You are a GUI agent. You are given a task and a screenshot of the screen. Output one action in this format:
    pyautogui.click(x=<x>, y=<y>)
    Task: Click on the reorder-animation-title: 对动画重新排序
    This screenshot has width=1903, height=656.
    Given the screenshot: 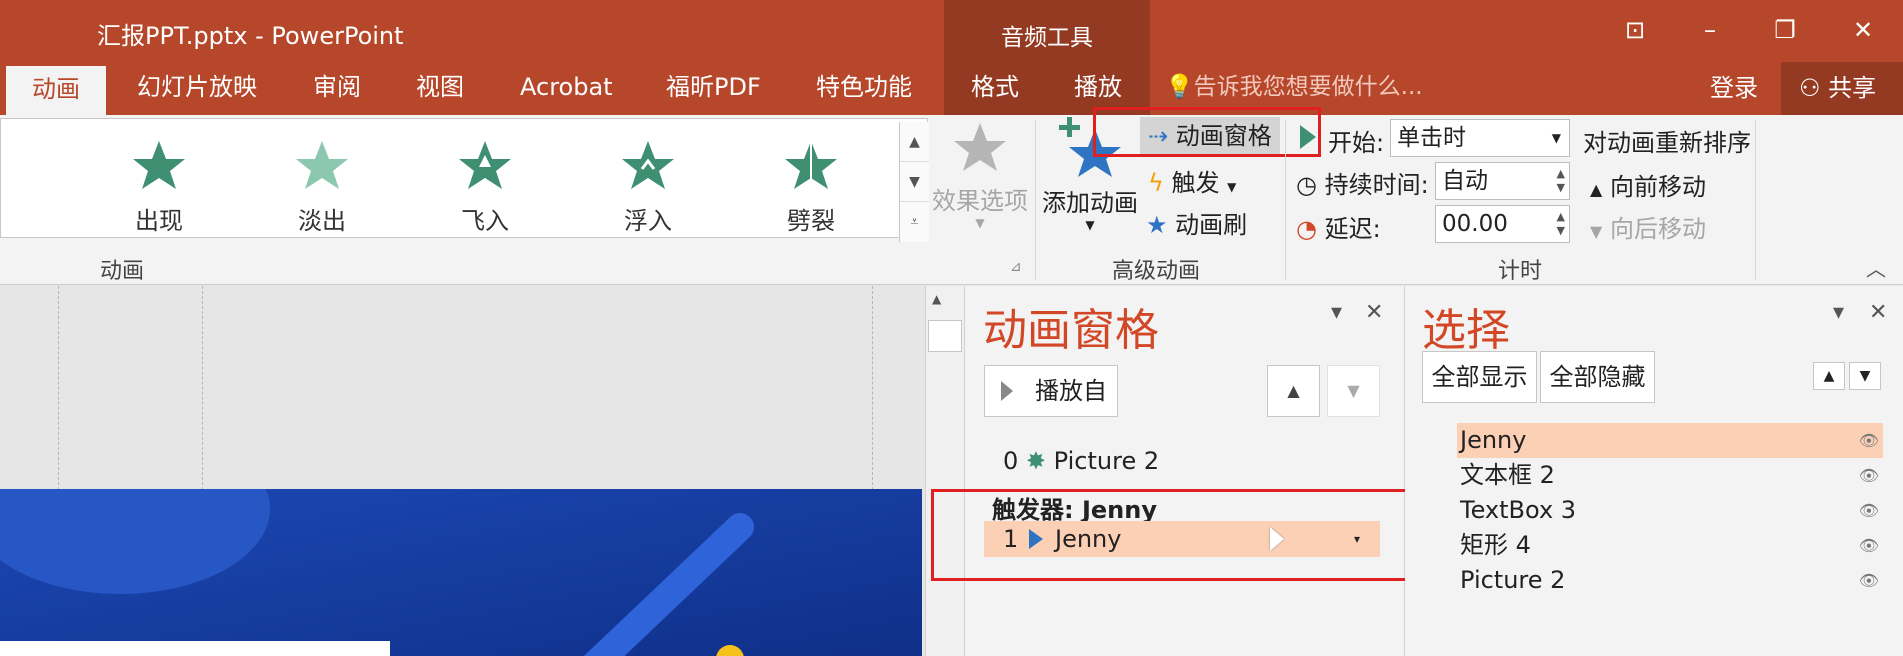 What is the action you would take?
    pyautogui.click(x=1667, y=143)
    